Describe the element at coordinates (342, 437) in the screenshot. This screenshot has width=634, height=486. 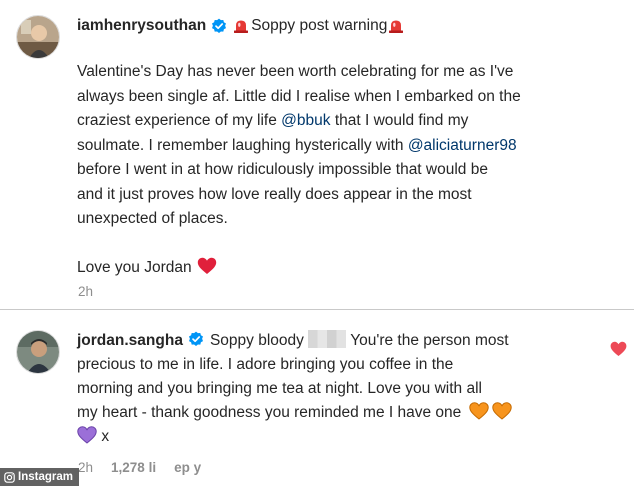
I see `comment-line: x` at that location.